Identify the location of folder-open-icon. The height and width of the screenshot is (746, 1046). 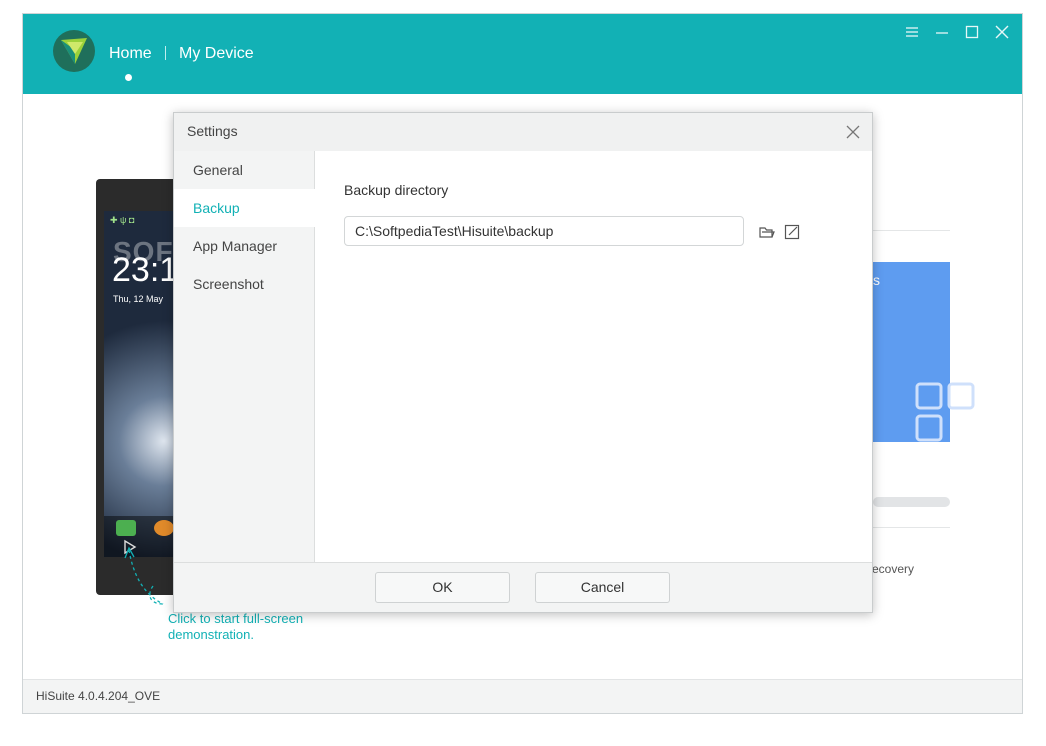
(767, 232).